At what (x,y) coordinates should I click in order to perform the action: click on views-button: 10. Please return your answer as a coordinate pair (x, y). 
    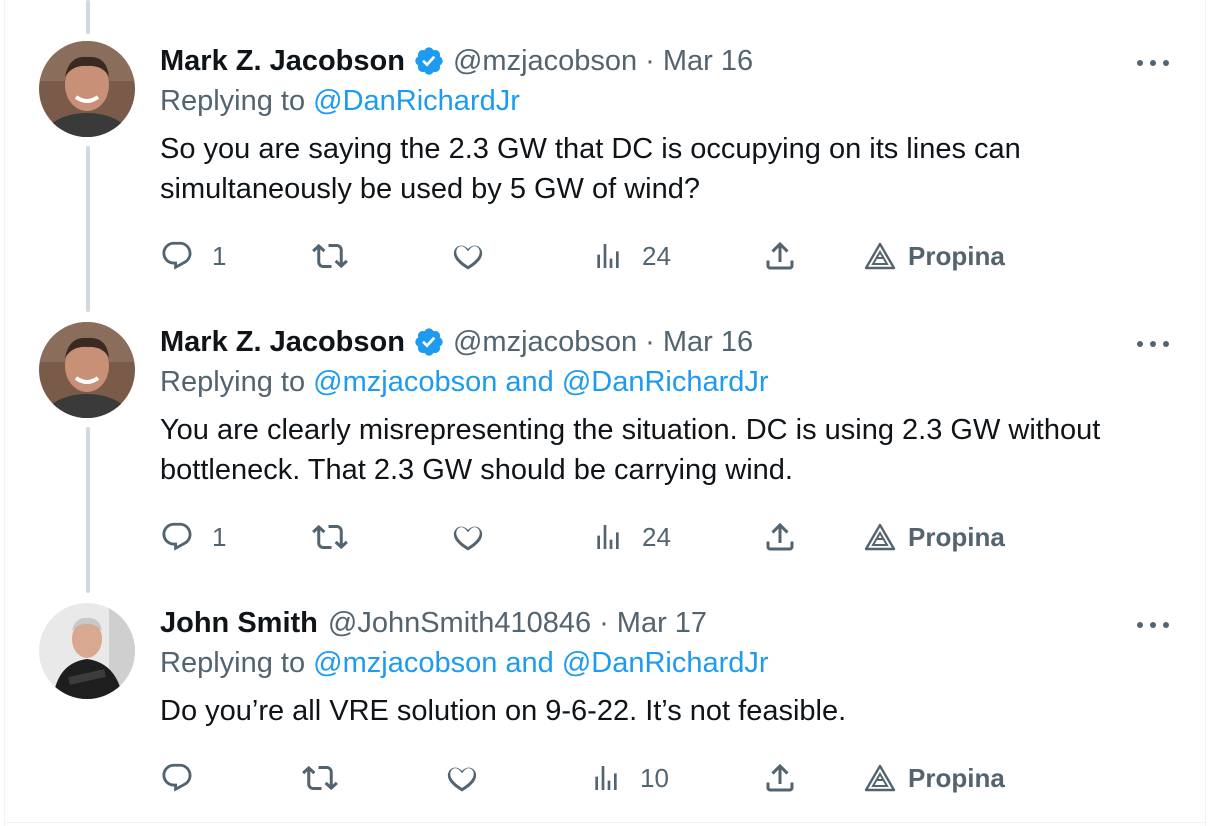
    Looking at the image, I should click on (629, 778).